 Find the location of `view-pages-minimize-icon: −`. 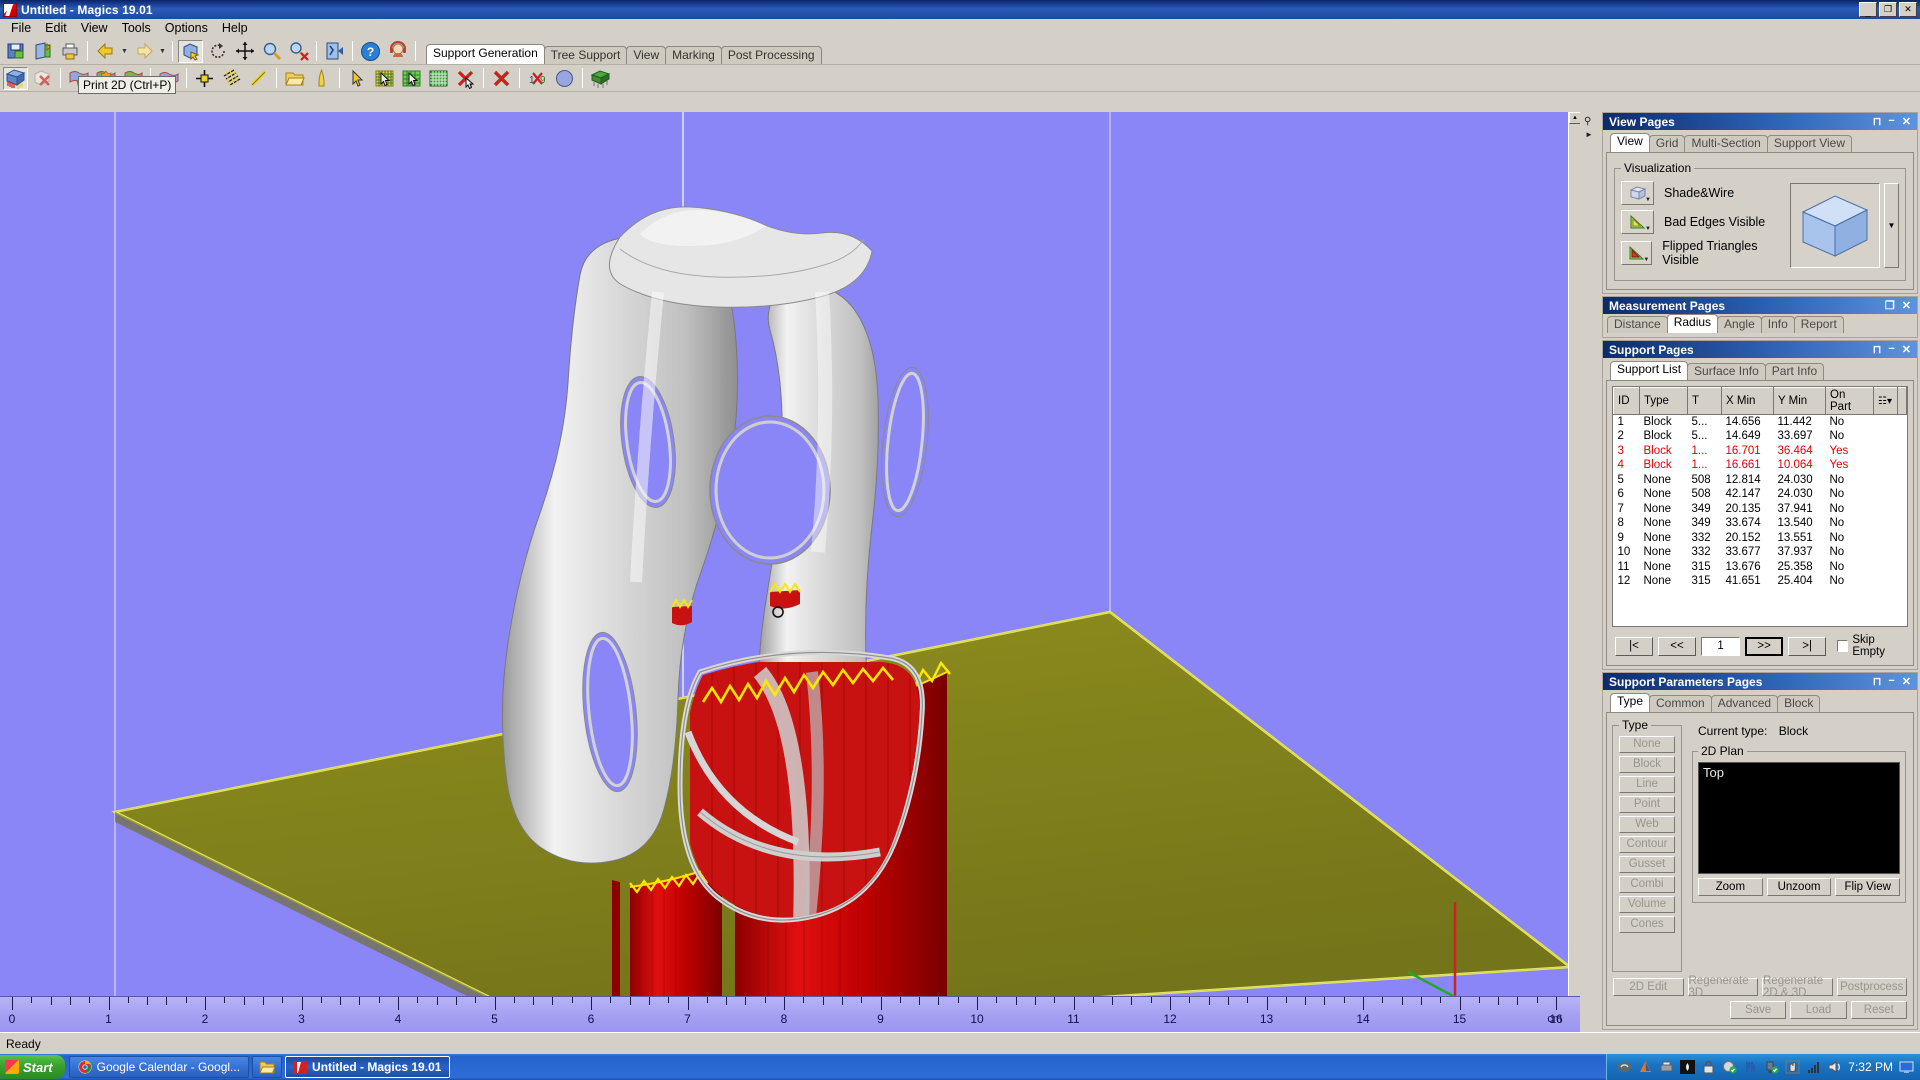

view-pages-minimize-icon: − is located at coordinates (1891, 121).